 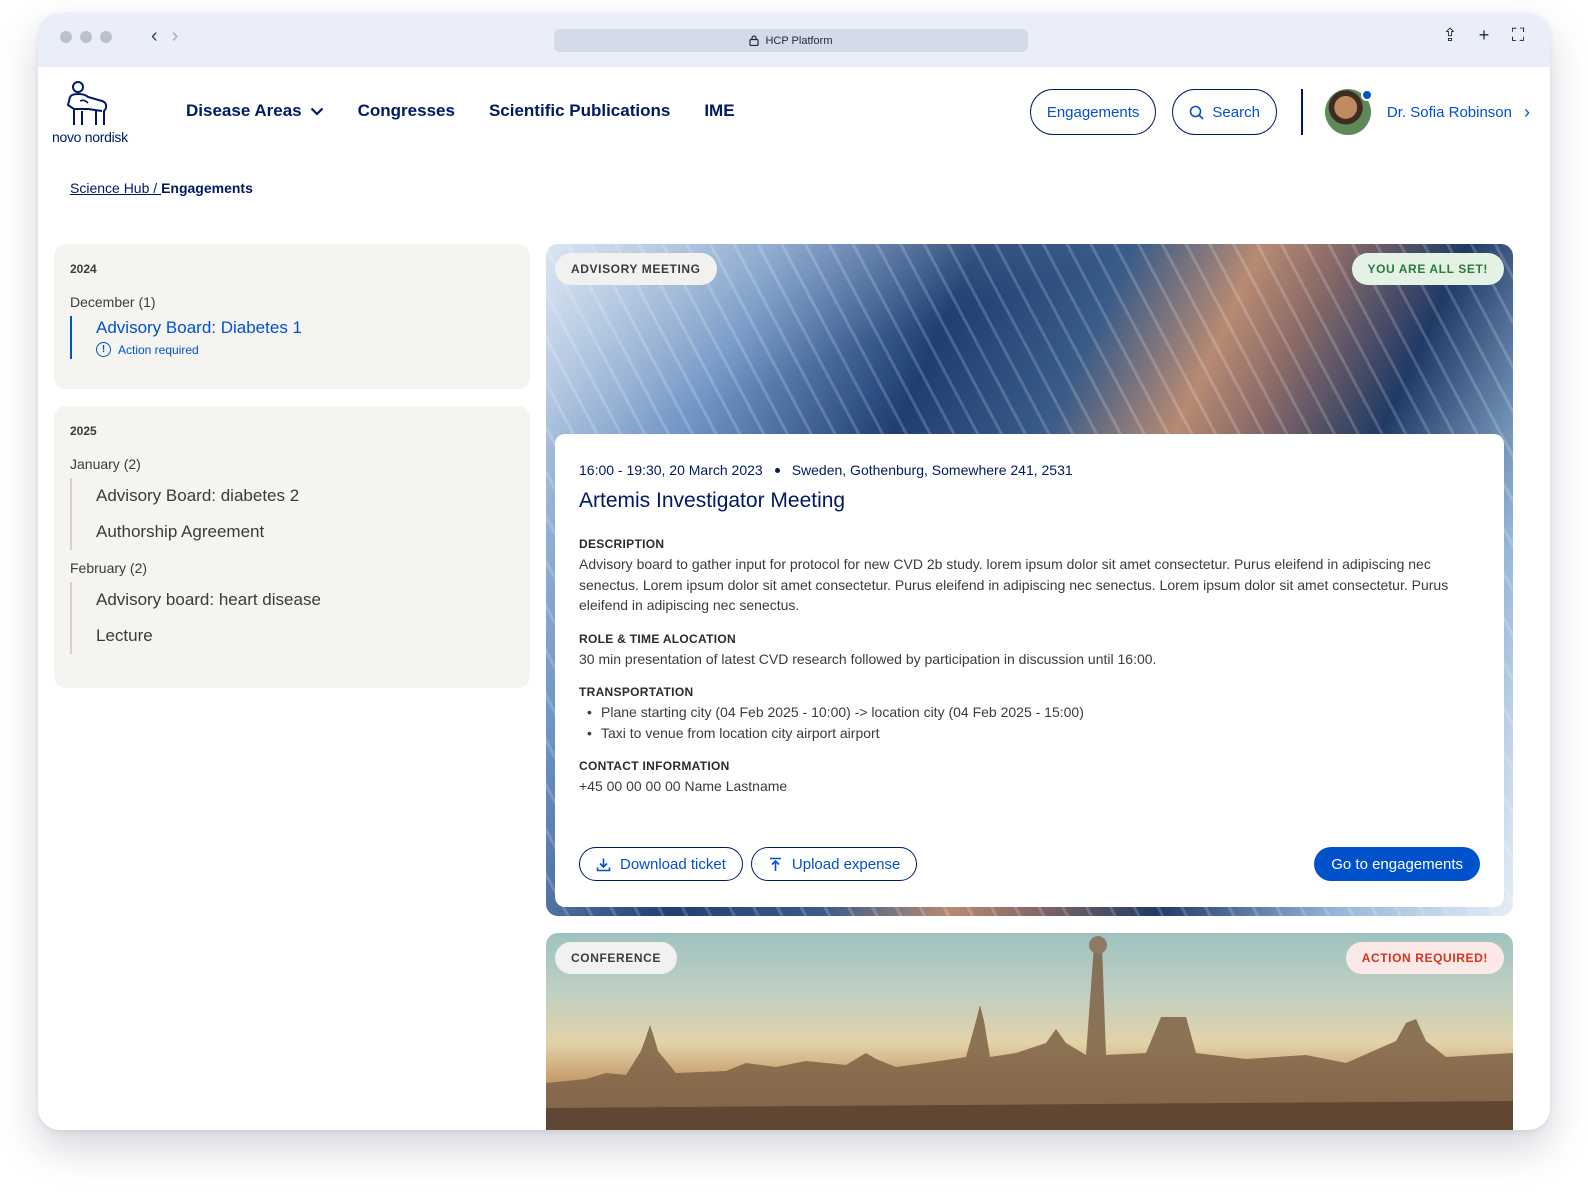 What do you see at coordinates (775, 864) in the screenshot?
I see `upload-icon` at bounding box center [775, 864].